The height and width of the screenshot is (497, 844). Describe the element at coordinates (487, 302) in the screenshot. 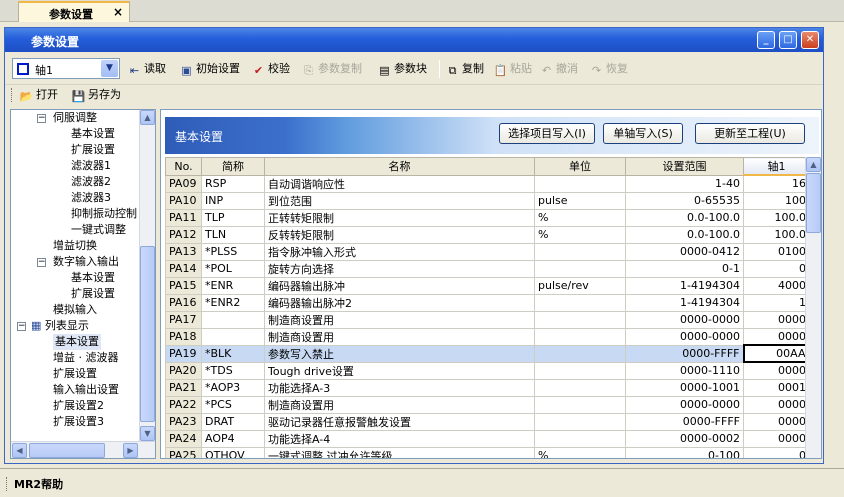

I see `table-row: PA16 *ENR2 编码器输出脉冲2 1-4194304 1` at that location.